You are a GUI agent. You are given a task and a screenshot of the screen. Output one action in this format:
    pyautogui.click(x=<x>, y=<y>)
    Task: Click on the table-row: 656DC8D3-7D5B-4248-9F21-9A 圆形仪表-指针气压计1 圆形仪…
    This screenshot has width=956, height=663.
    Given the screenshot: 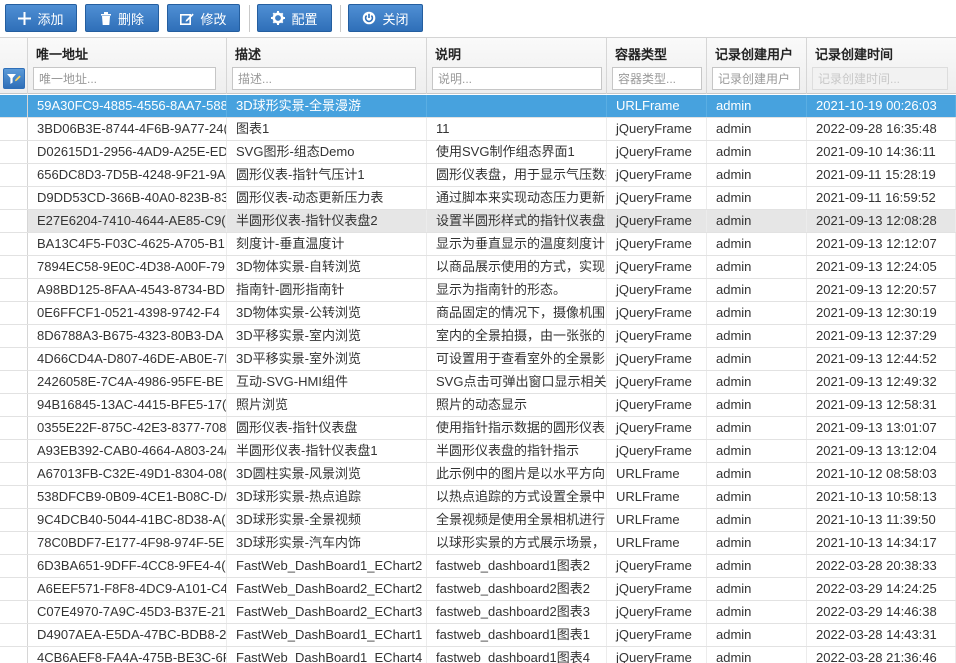 What is the action you would take?
    pyautogui.click(x=478, y=175)
    